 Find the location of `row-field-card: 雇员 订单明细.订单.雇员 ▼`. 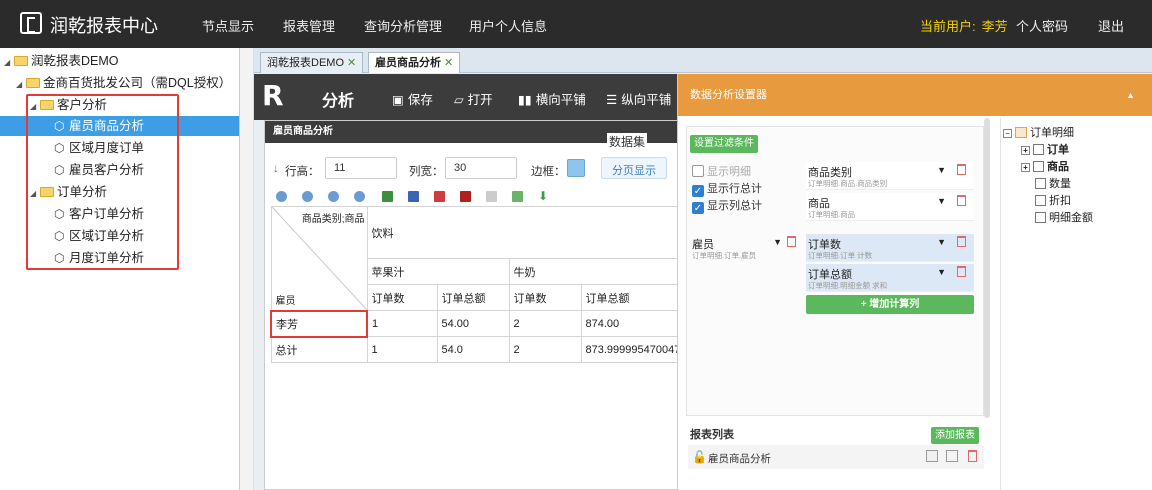

row-field-card: 雇员 订单明细.订单.雇员 ▼ is located at coordinates (744, 248).